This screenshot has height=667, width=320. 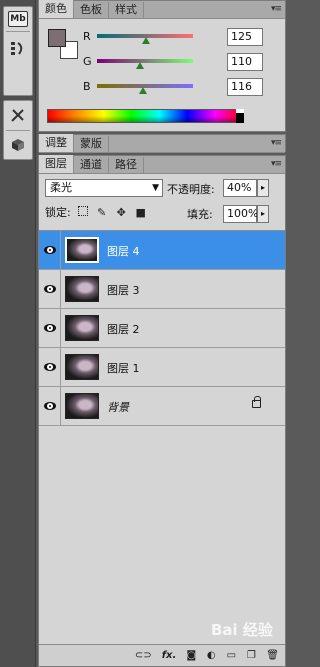 I want to click on blend-mode-select: 柔光 ▼, so click(x=104, y=188).